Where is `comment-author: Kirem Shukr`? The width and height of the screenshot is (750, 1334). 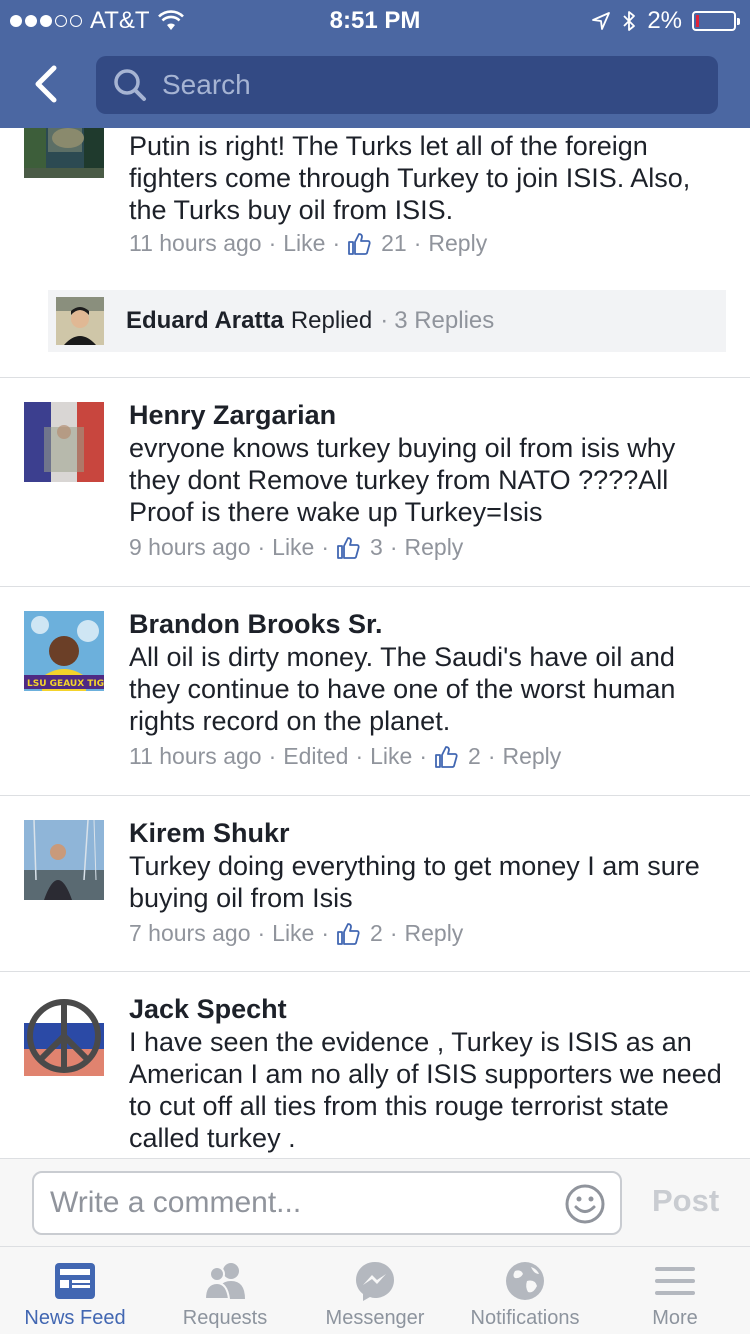 comment-author: Kirem Shukr is located at coordinates (209, 833).